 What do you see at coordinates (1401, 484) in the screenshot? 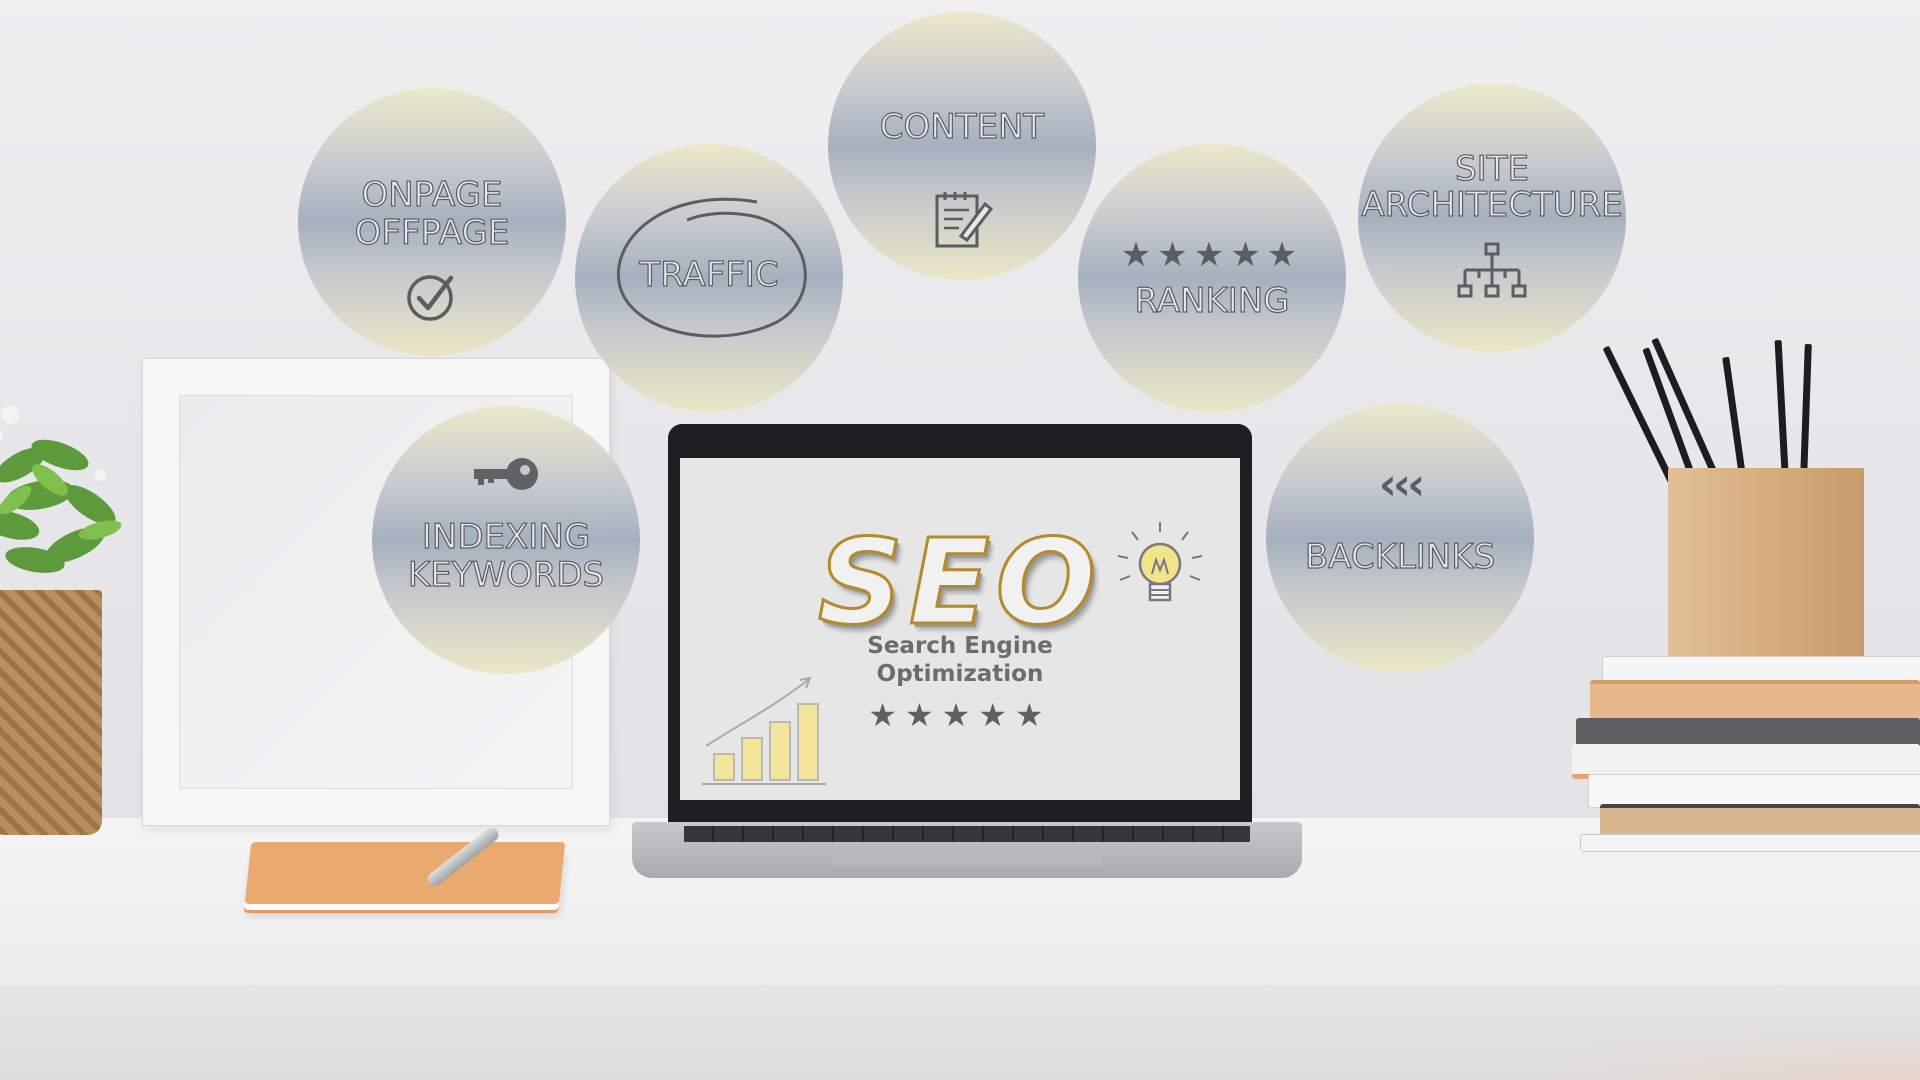
I see `backlinks-arrows-icon: ‹‹‹` at bounding box center [1401, 484].